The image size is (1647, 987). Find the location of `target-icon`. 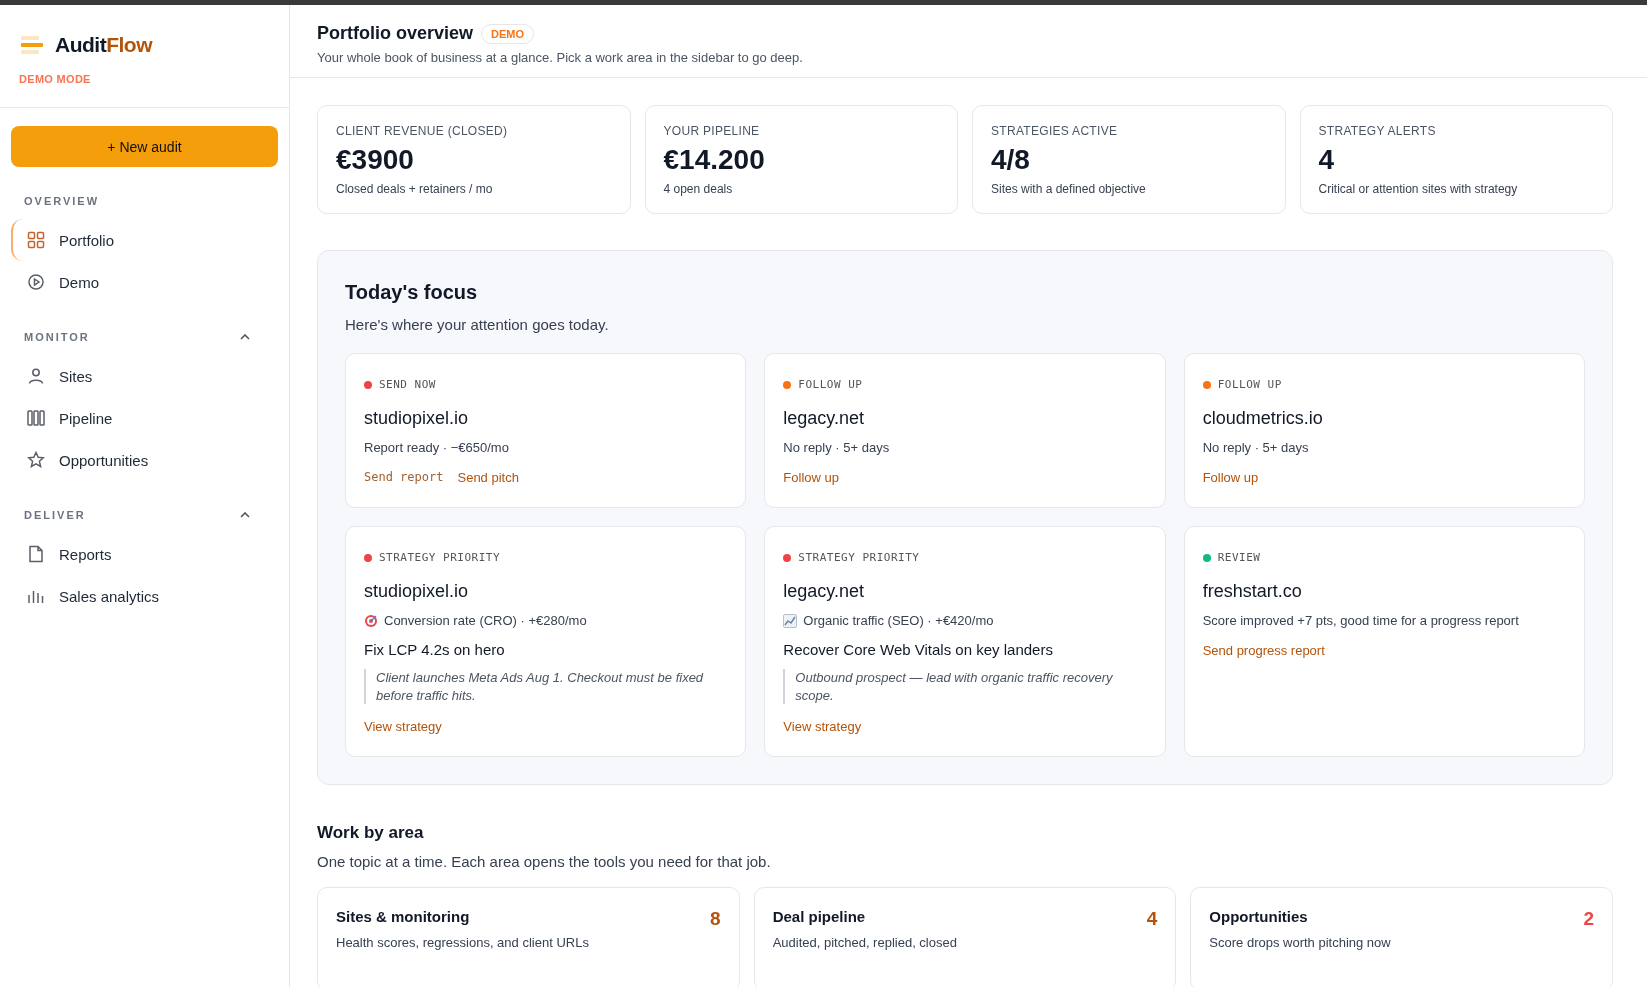

target-icon is located at coordinates (371, 620).